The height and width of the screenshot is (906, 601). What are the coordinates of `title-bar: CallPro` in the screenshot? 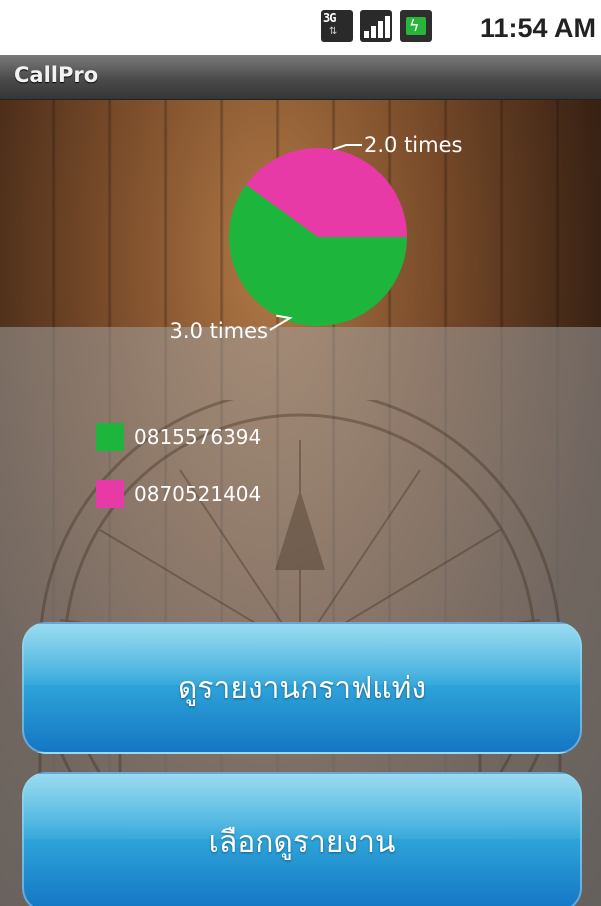 It's located at (300, 77).